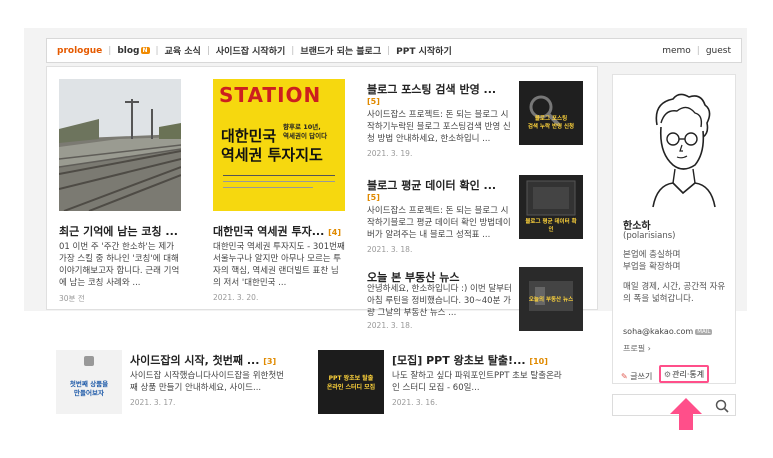 The image size is (773, 458). Describe the element at coordinates (335, 232) in the screenshot. I see `comment-count: [4]` at that location.